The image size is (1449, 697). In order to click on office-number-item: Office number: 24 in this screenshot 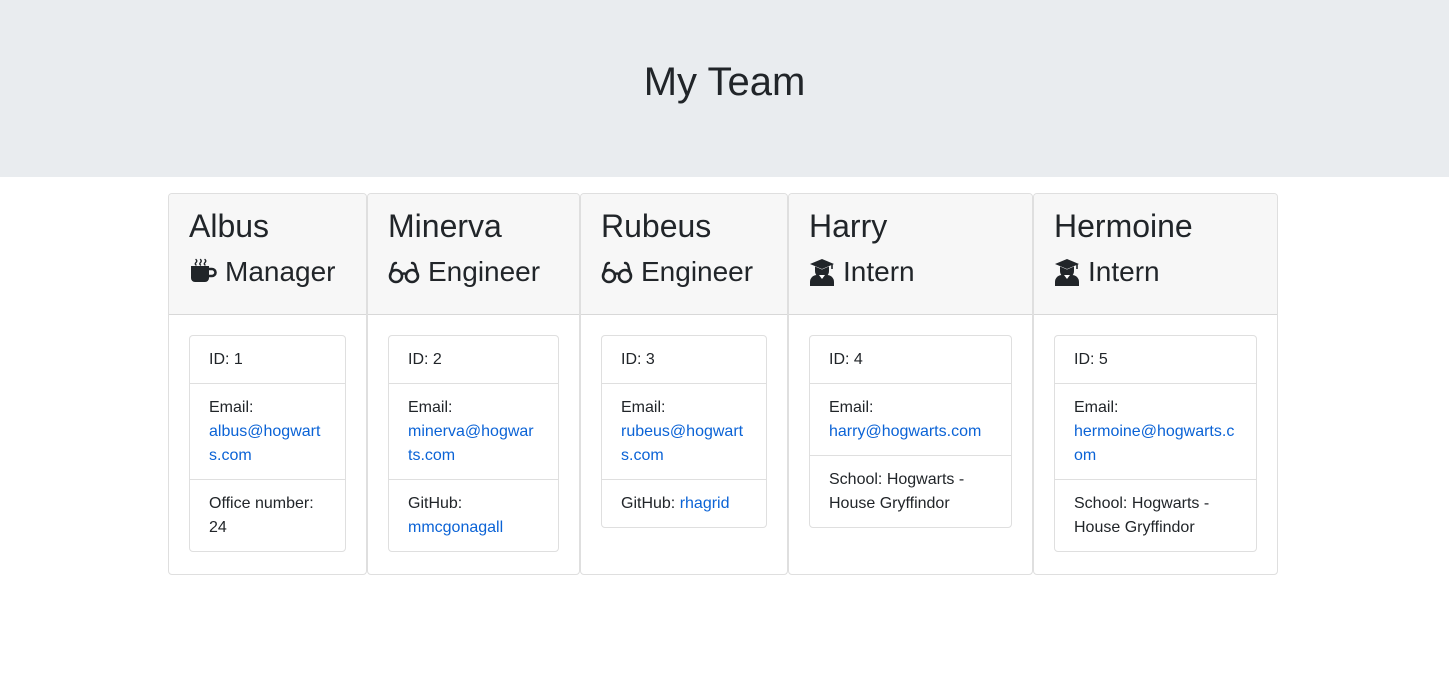, I will do `click(267, 515)`.